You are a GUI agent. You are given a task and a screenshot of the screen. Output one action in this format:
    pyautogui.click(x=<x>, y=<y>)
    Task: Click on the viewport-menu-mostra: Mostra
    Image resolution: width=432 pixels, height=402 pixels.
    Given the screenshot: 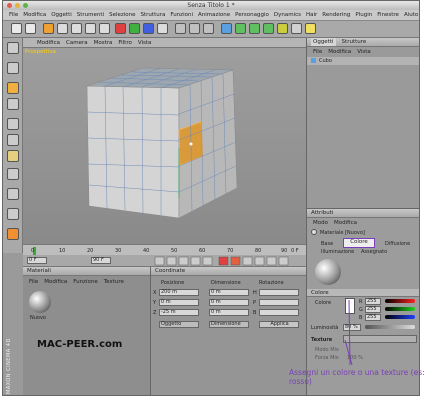 What is the action you would take?
    pyautogui.click(x=103, y=43)
    